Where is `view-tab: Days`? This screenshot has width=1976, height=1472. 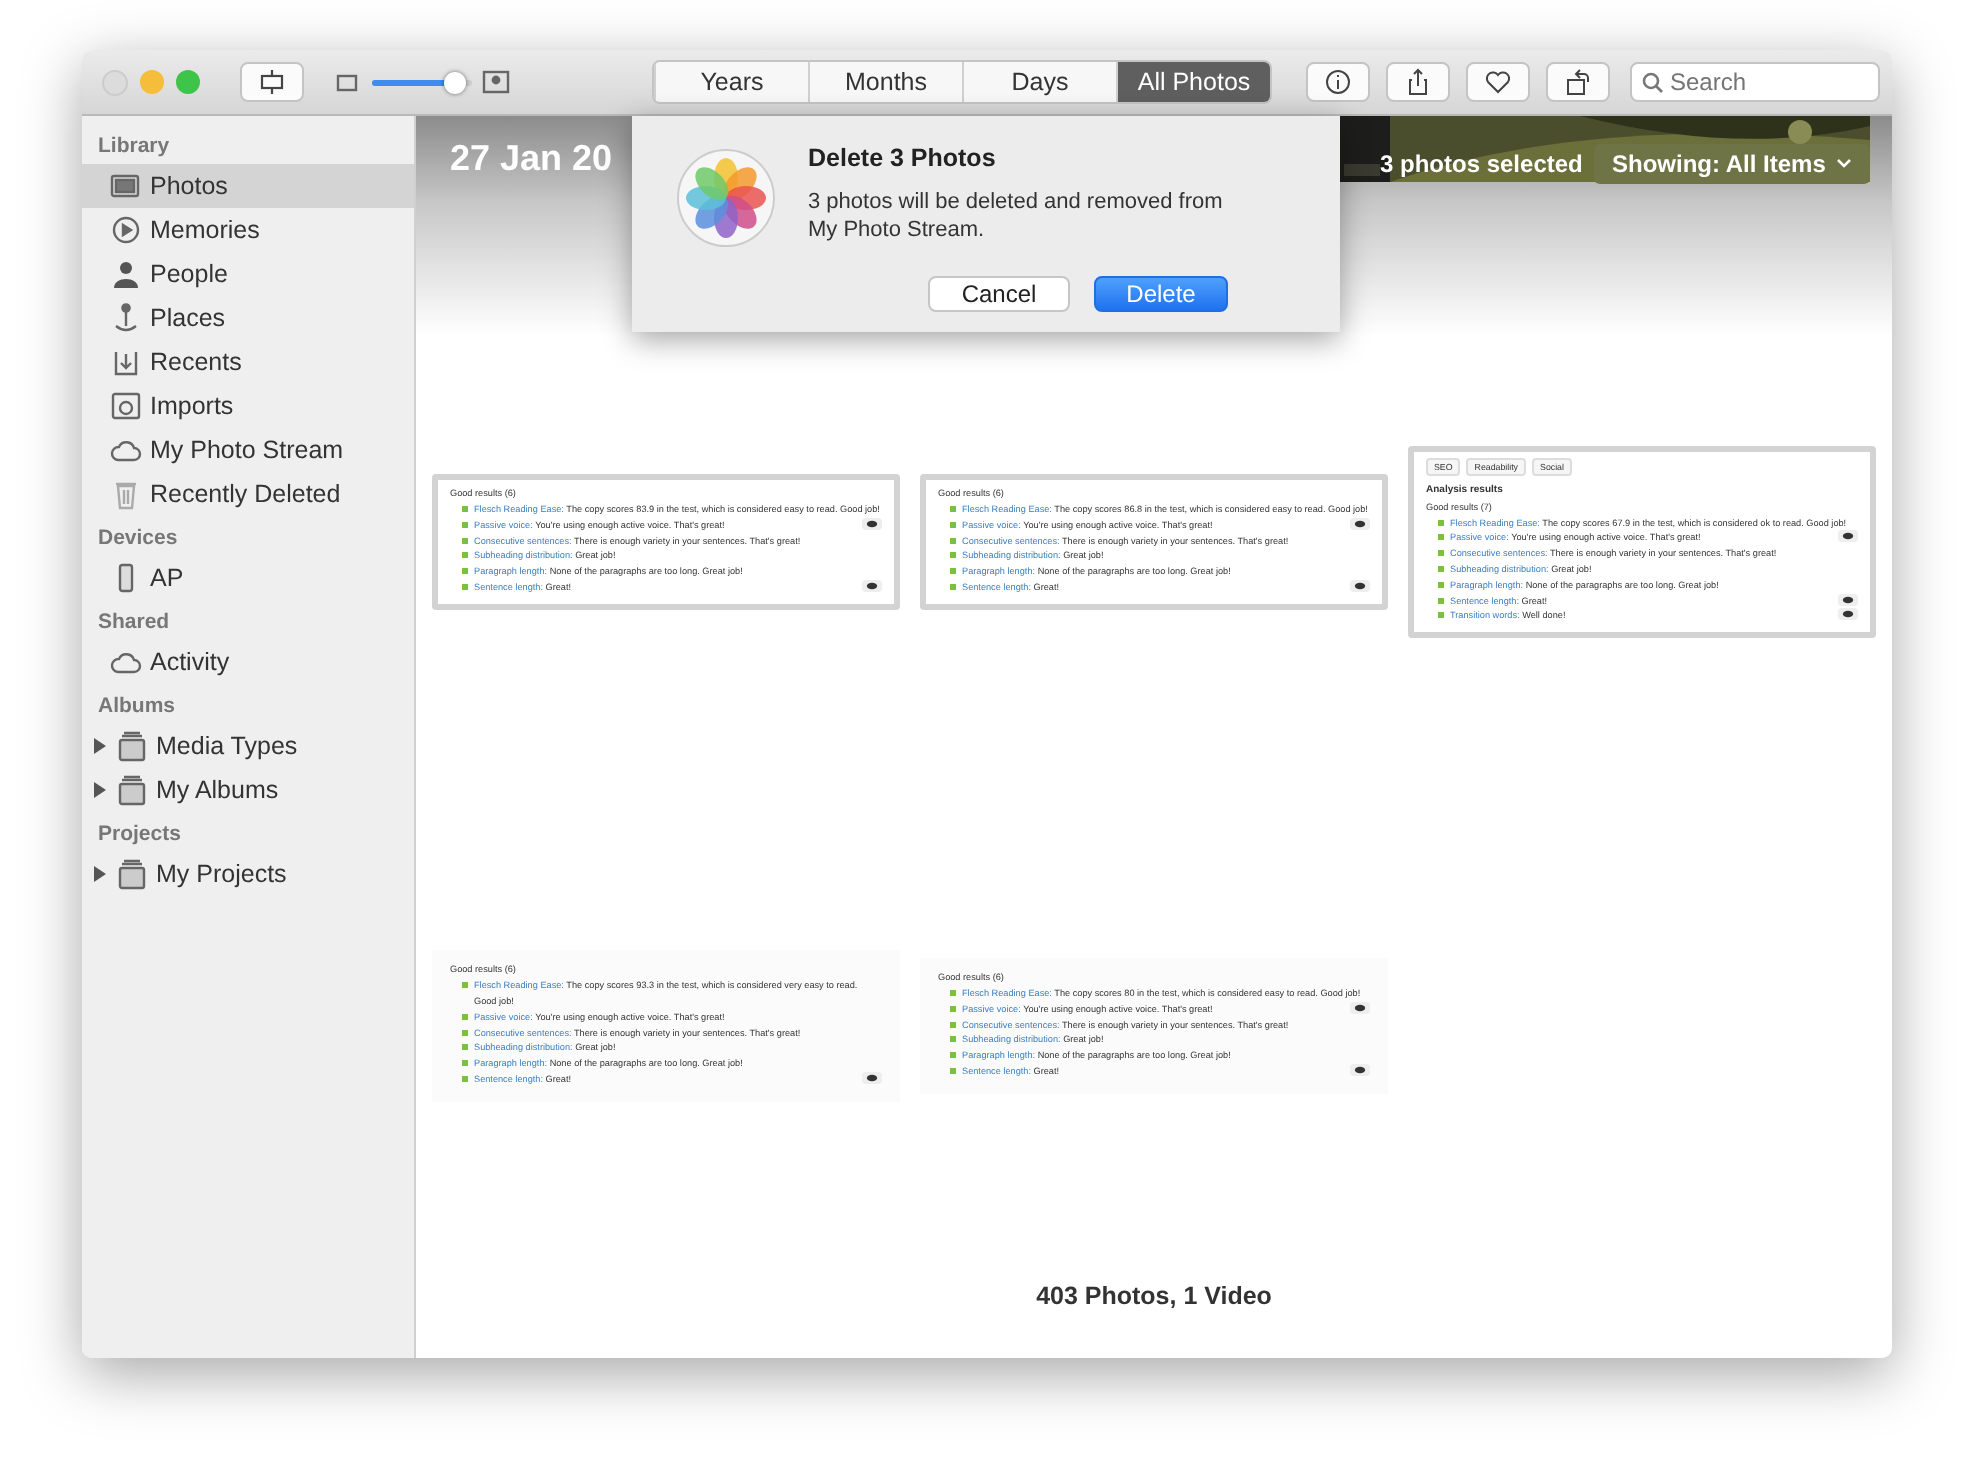 view-tab: Days is located at coordinates (1039, 82).